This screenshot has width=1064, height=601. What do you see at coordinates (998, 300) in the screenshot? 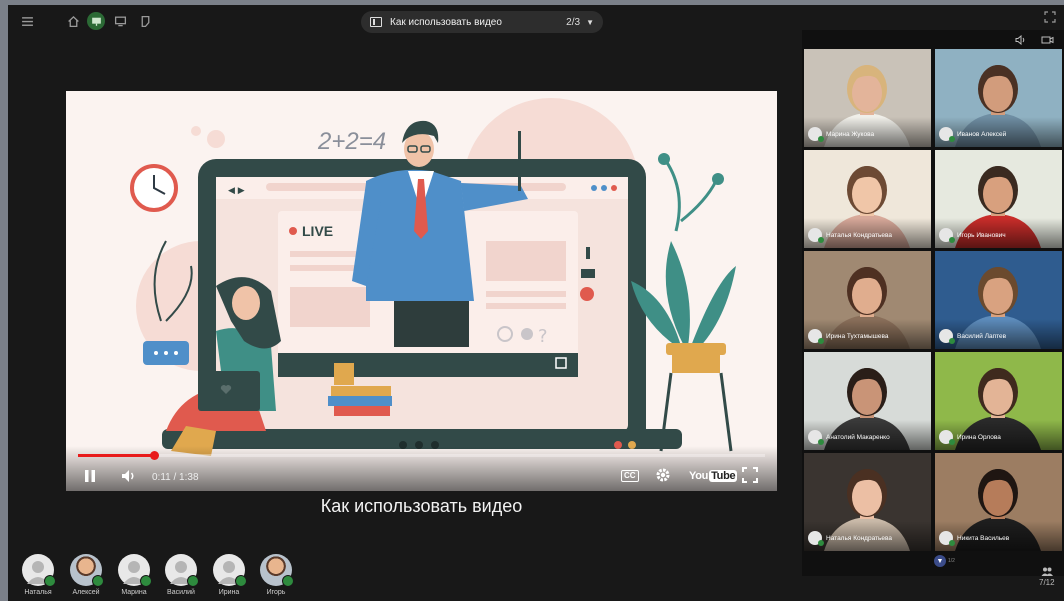
I see `participant-video-tile: Василий Лаптев` at bounding box center [998, 300].